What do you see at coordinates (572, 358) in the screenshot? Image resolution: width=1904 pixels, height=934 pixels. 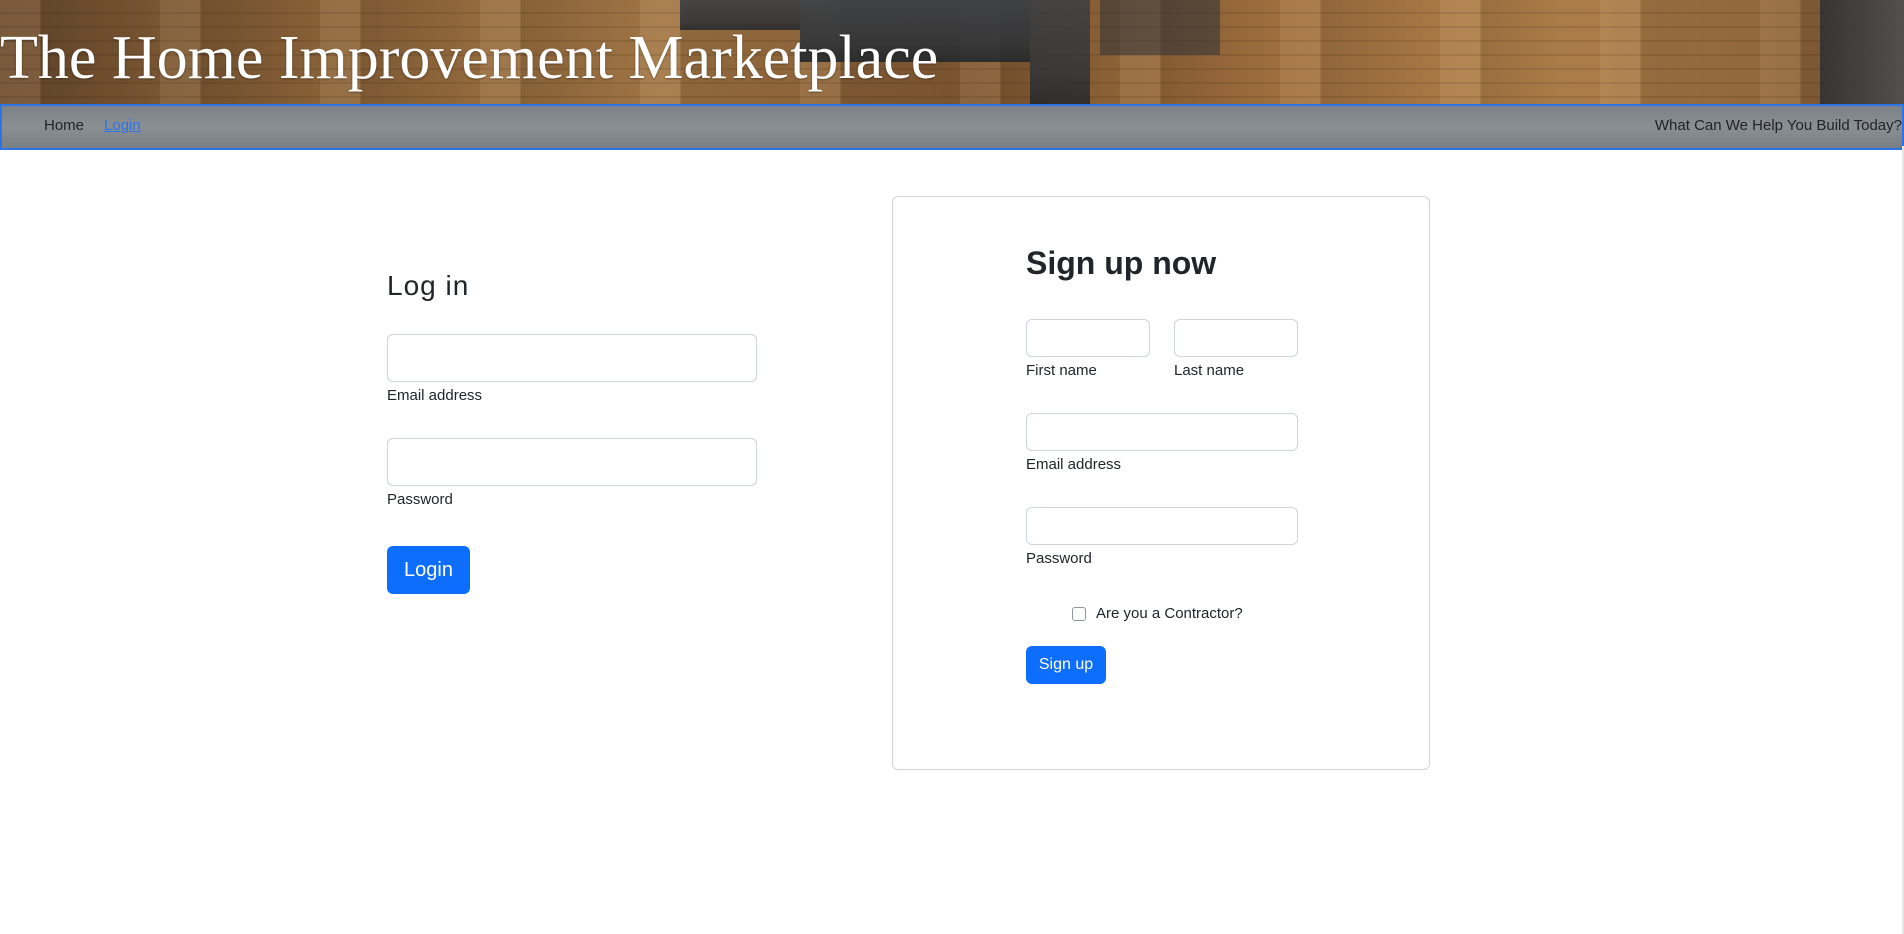 I see `login-email-field` at bounding box center [572, 358].